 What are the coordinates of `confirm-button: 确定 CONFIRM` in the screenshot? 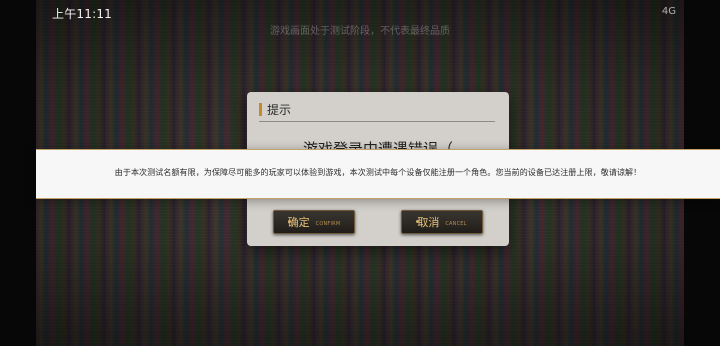 It's located at (314, 222).